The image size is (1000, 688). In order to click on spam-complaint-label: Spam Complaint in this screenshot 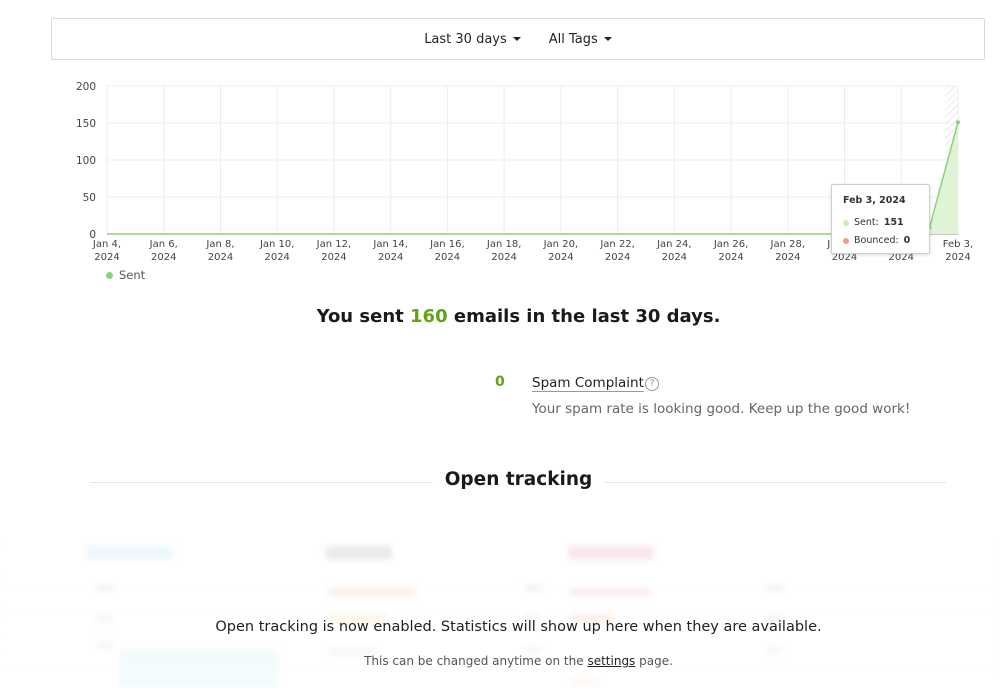, I will do `click(588, 383)`.